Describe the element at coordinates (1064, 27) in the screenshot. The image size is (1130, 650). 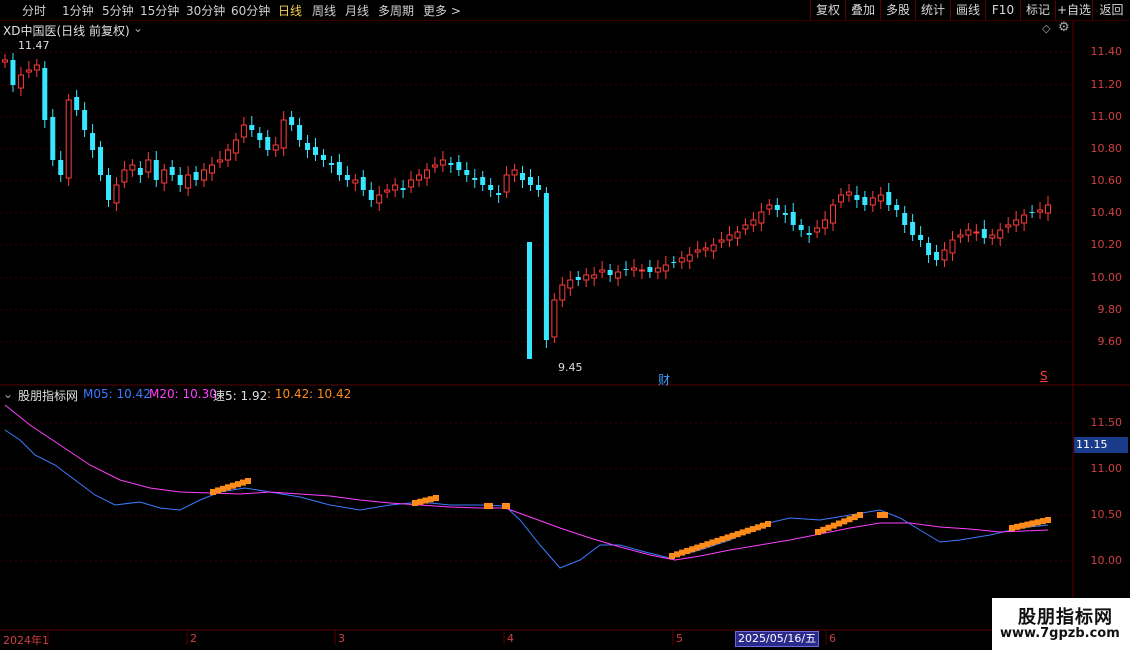
I see `settings-icon: ⚙` at that location.